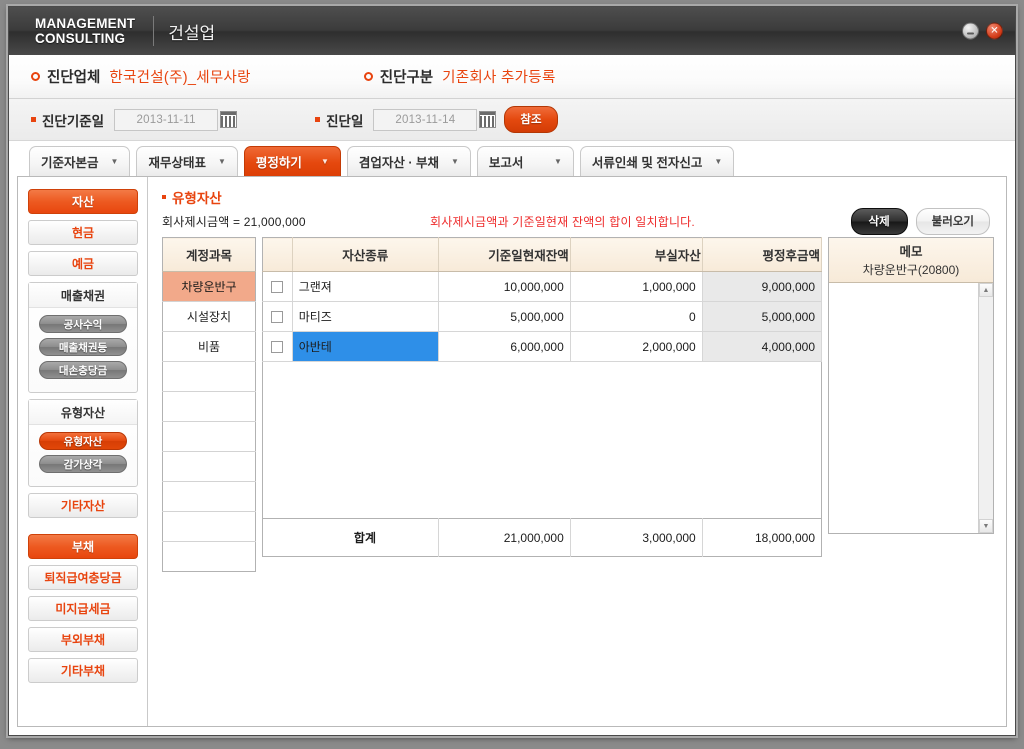 The image size is (1024, 749). Describe the element at coordinates (504, 286) in the screenshot. I see `cell-current-balance: 10,000,000` at that location.